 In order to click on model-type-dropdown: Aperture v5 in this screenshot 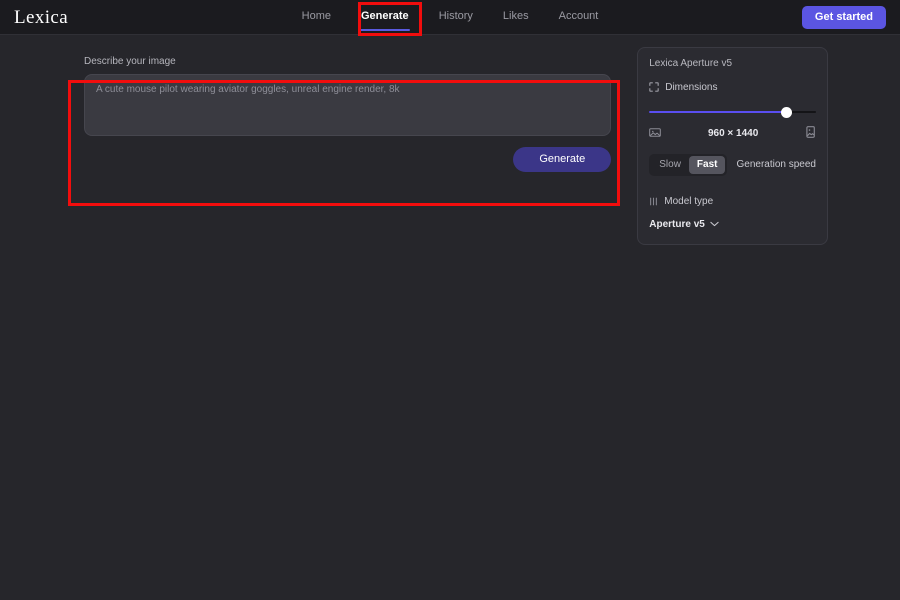, I will do `click(732, 225)`.